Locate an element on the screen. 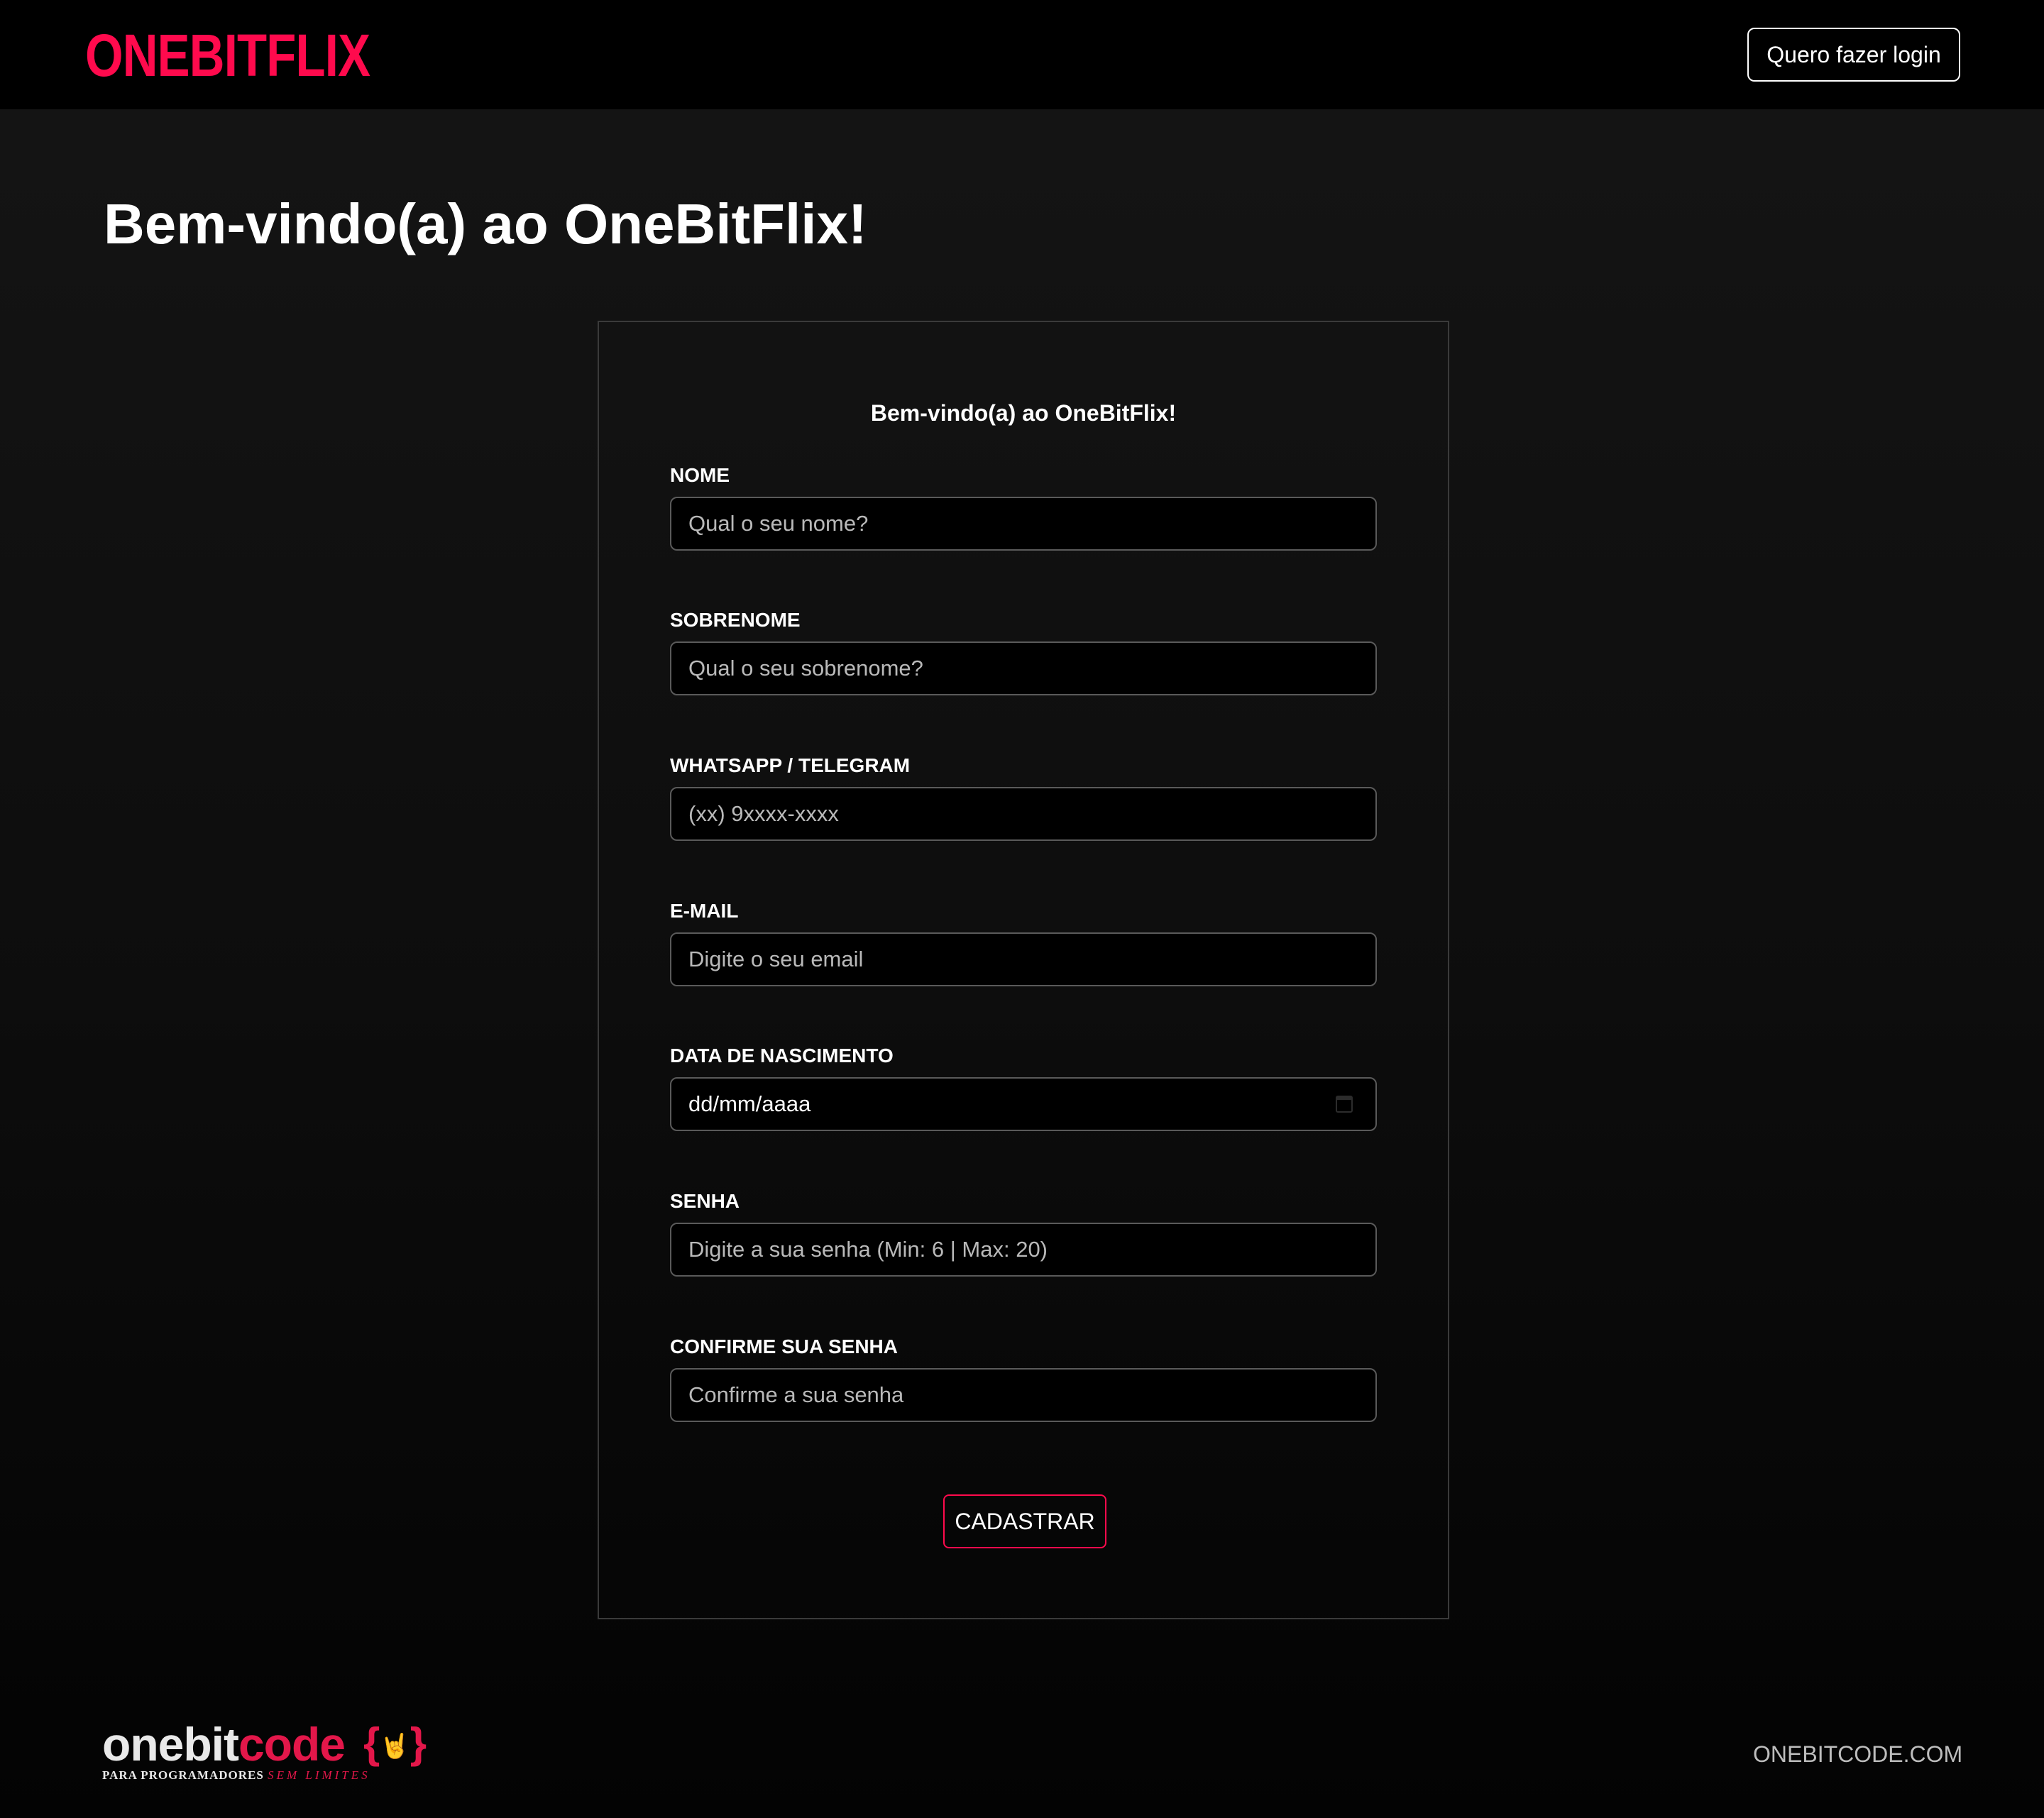  form-heading: Bem-vindo(a) ao OneBitFlix! is located at coordinates (1023, 413).